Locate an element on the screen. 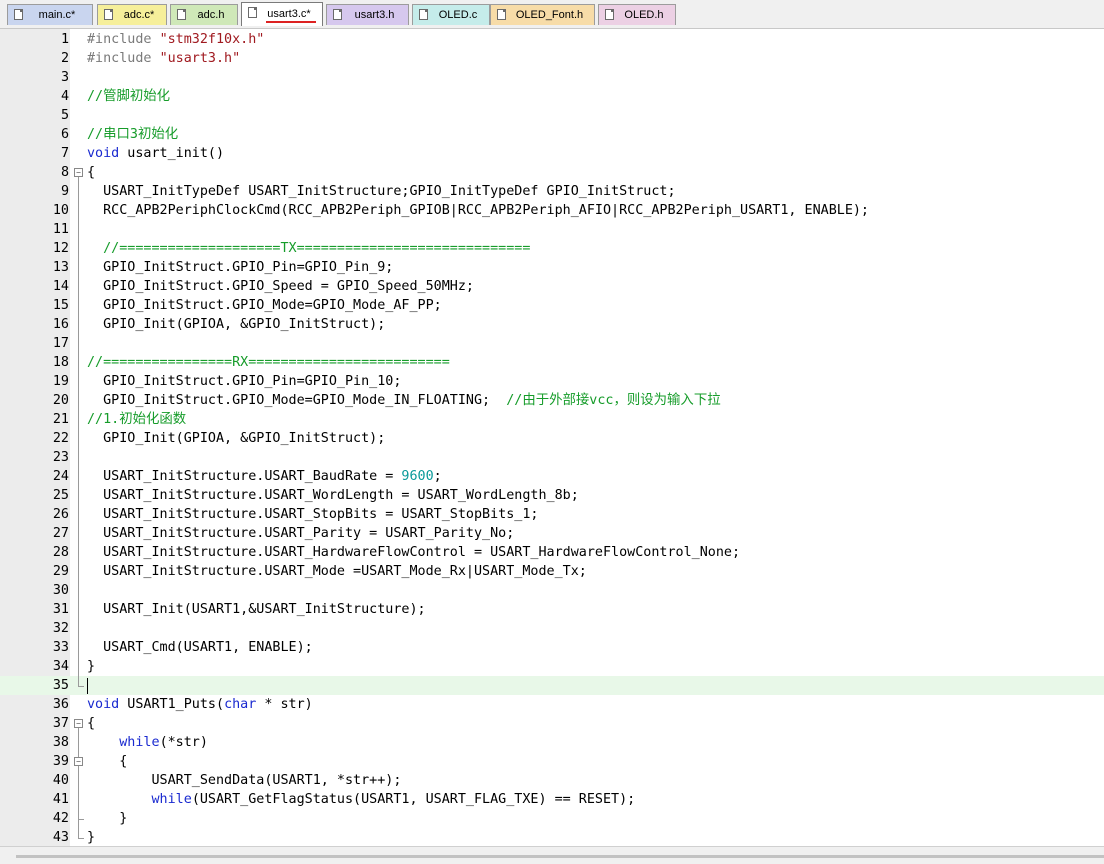 The image size is (1104, 864). fold-guide is located at coordinates (78, 431).